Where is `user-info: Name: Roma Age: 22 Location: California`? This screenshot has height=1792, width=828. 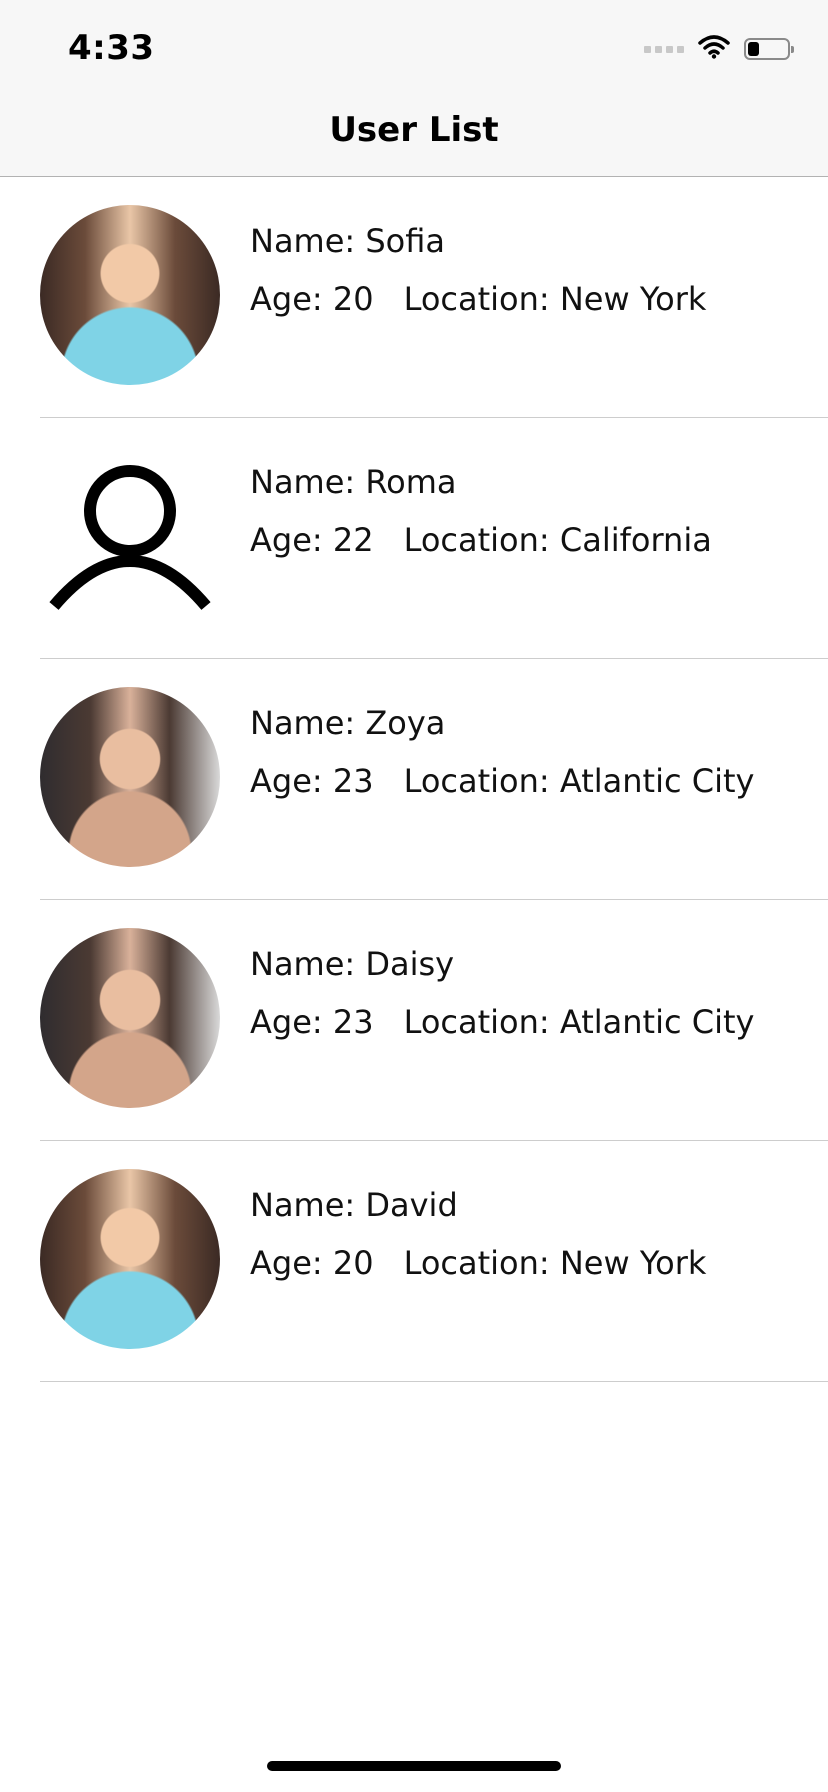 user-info: Name: Roma Age: 22 Location: California is located at coordinates (481, 511).